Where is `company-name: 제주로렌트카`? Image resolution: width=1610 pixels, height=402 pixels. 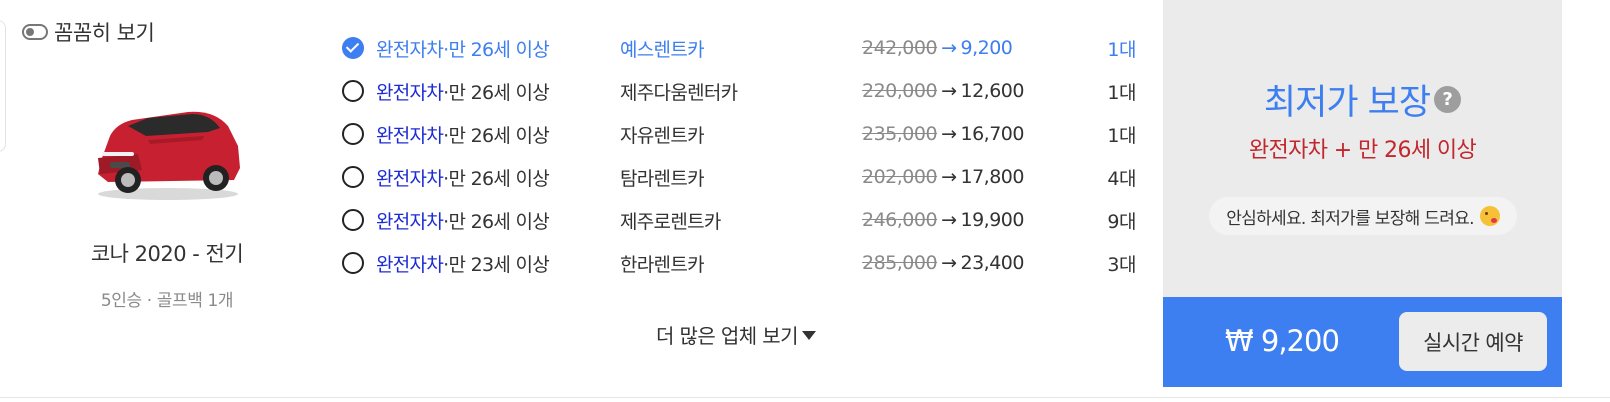
company-name: 제주로렌트카 is located at coordinates (670, 221).